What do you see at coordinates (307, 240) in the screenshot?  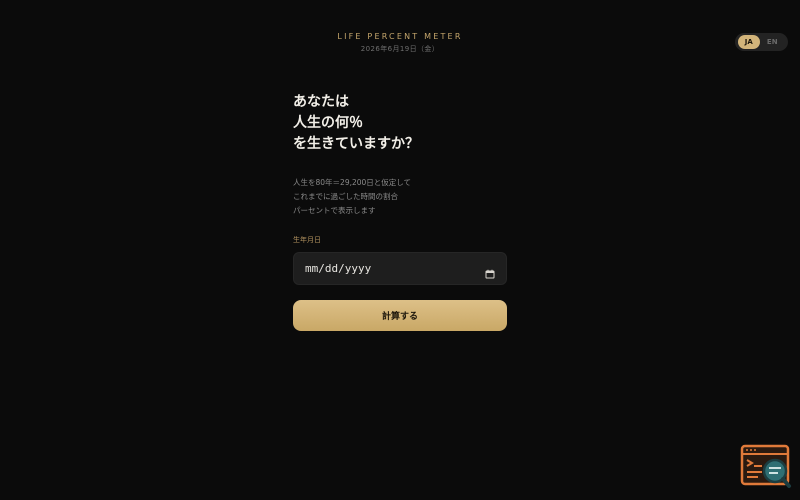 I see `birthdate-label: 生年月日` at bounding box center [307, 240].